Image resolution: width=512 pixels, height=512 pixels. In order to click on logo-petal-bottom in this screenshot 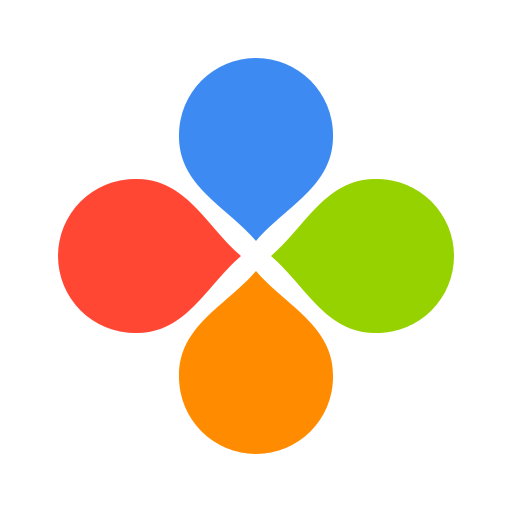, I will do `click(256, 362)`.